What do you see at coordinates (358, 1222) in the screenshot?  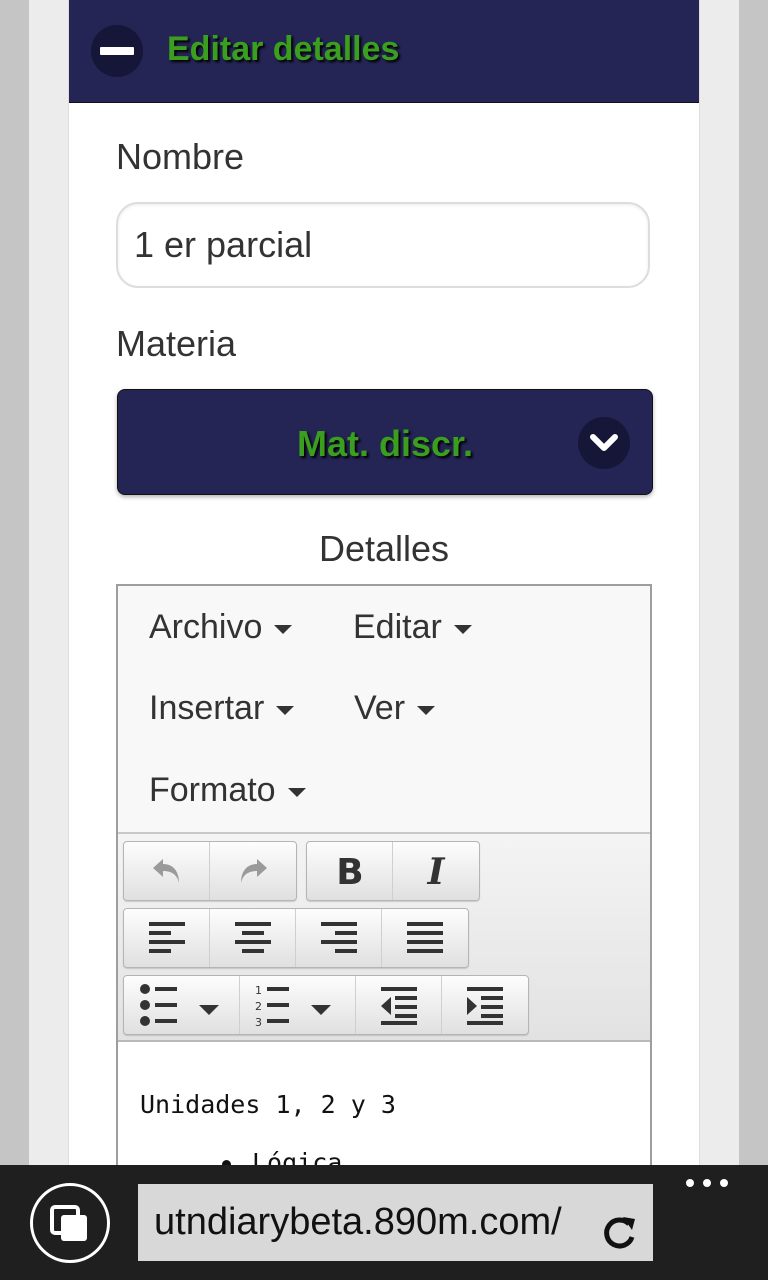 I see `url-text: utndiarybeta.890m.com/` at bounding box center [358, 1222].